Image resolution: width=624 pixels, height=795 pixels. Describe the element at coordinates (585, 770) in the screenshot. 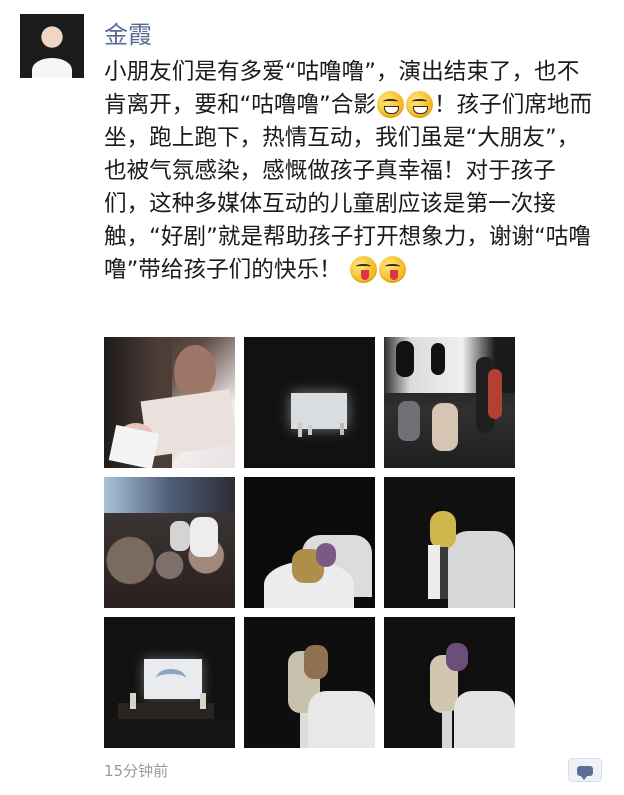

I see `comment-icon` at that location.